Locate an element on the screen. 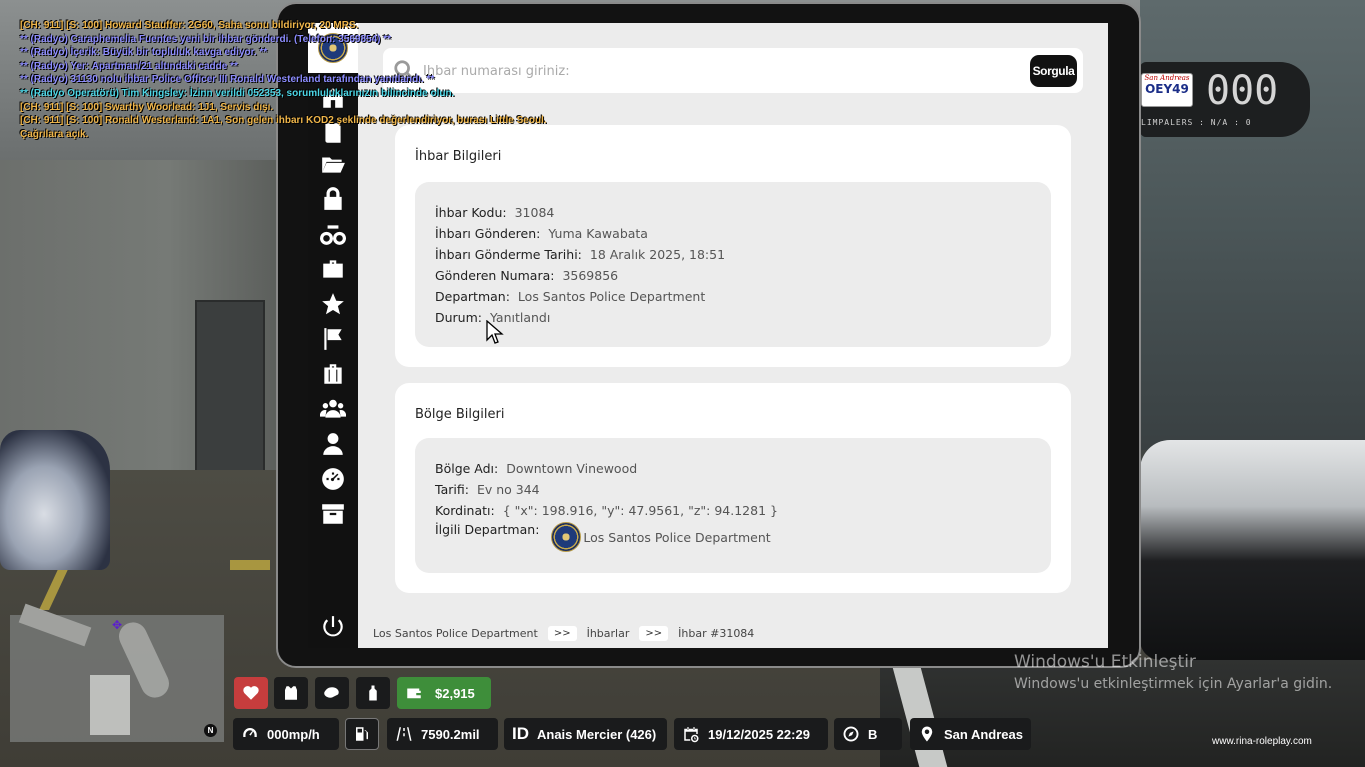  hunger-indicator is located at coordinates (332, 693).